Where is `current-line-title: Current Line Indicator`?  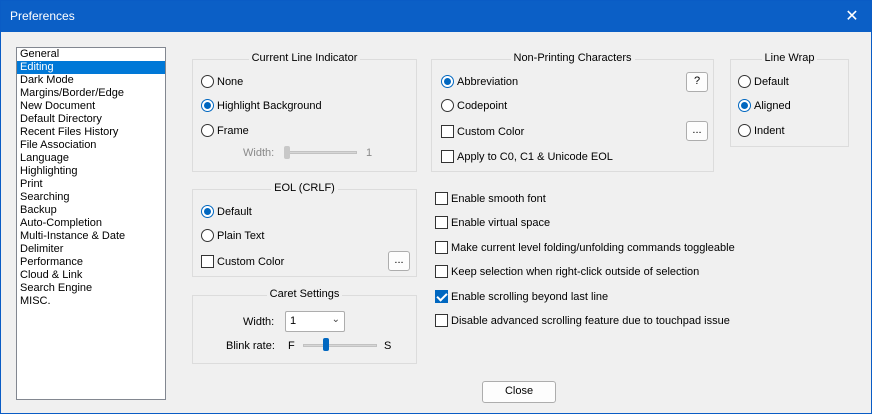 current-line-title: Current Line Indicator is located at coordinates (304, 58).